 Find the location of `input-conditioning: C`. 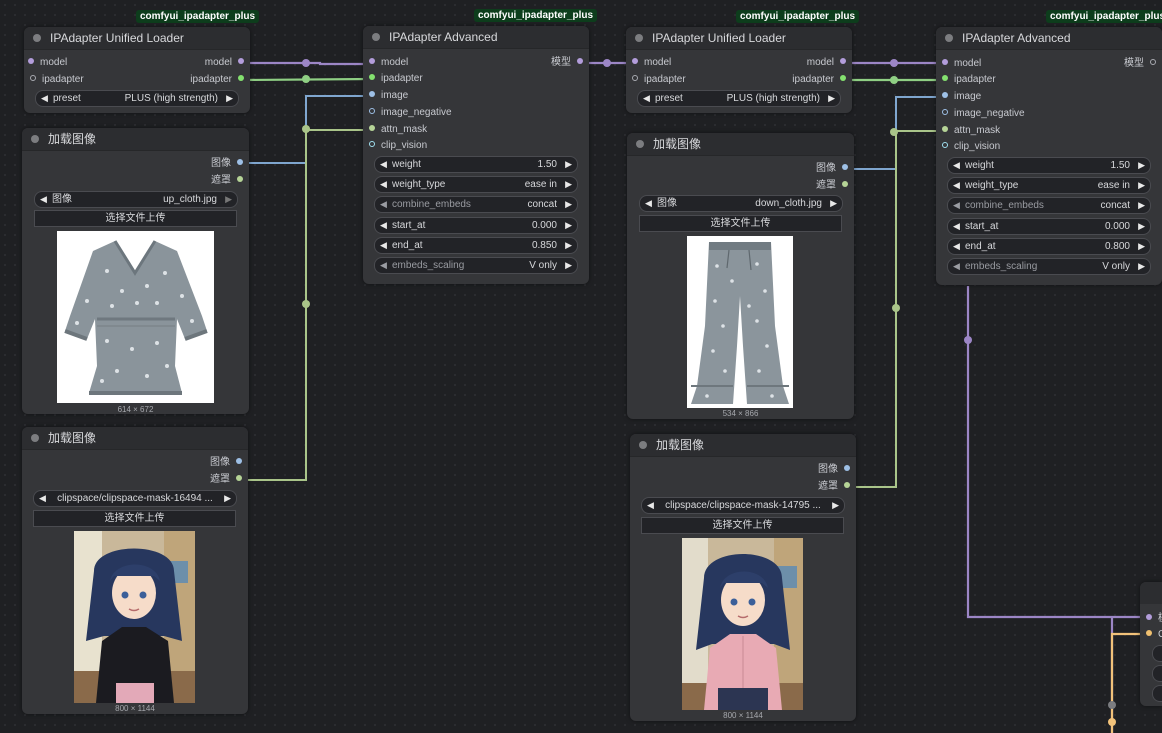

input-conditioning: C is located at coordinates (1154, 635).